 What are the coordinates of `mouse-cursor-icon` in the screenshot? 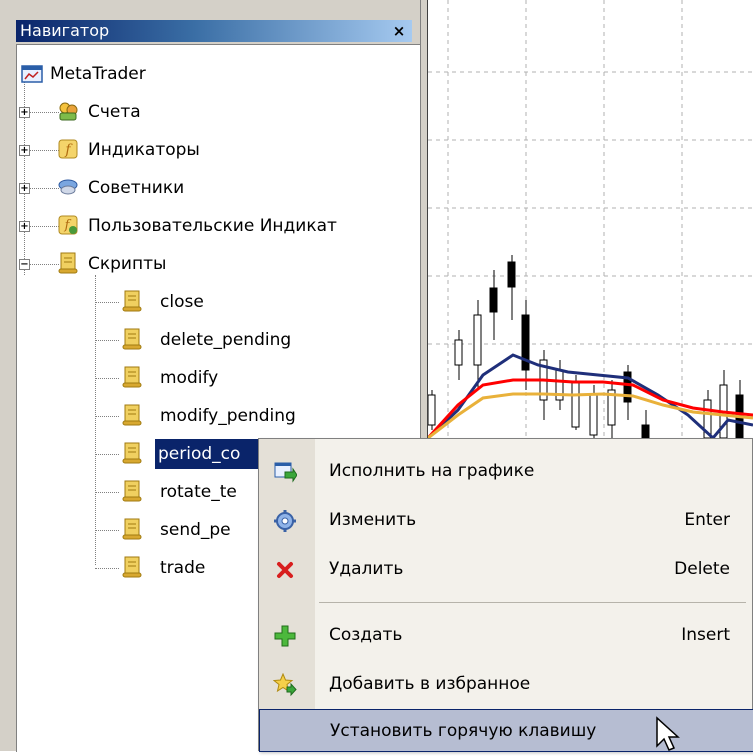 It's located at (668, 733).